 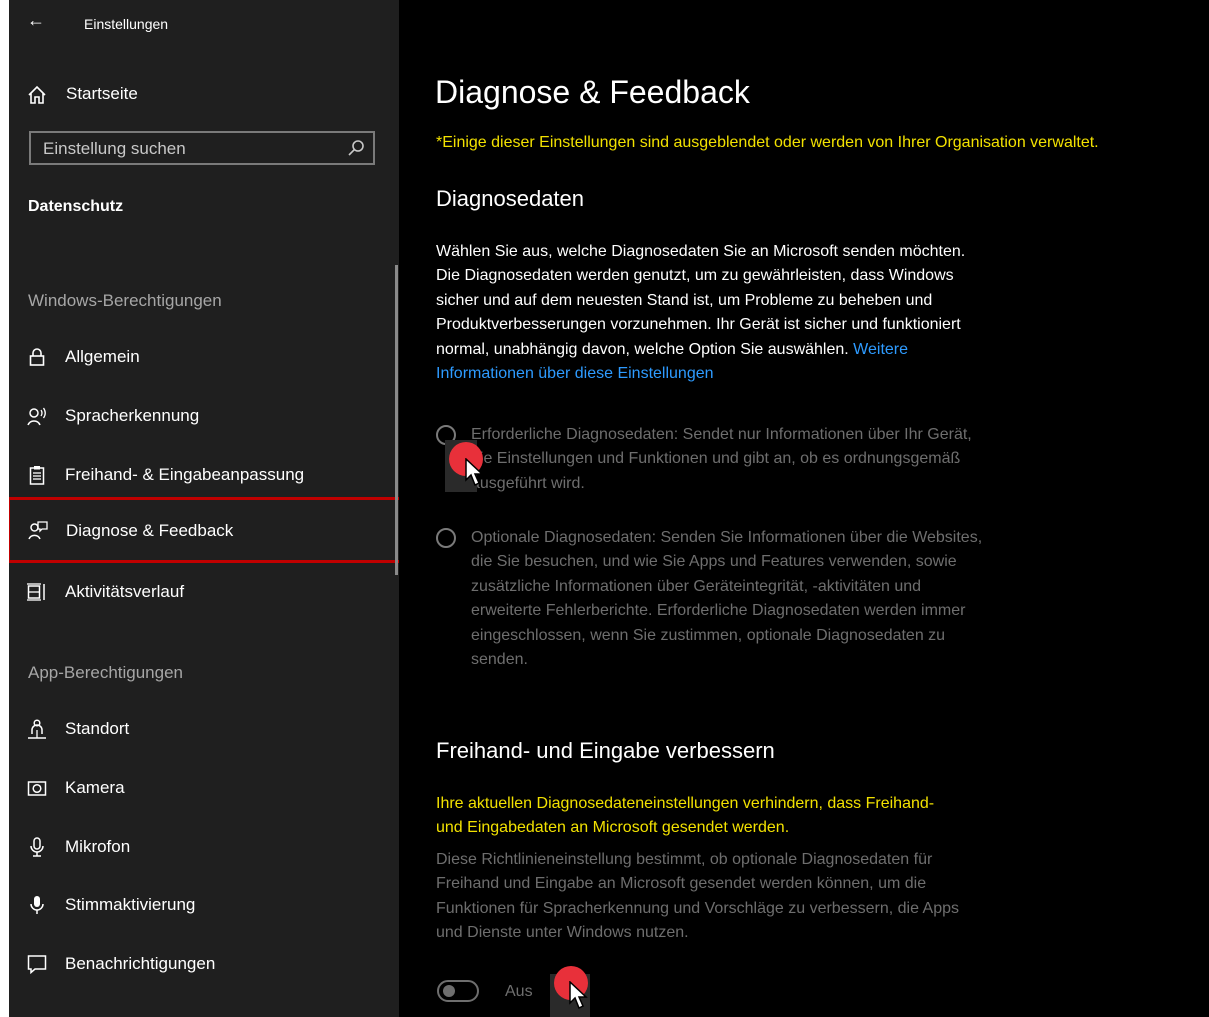 I want to click on sidebar-item-diagnose-feedback: Diagnose & Feedback, so click(x=205, y=530).